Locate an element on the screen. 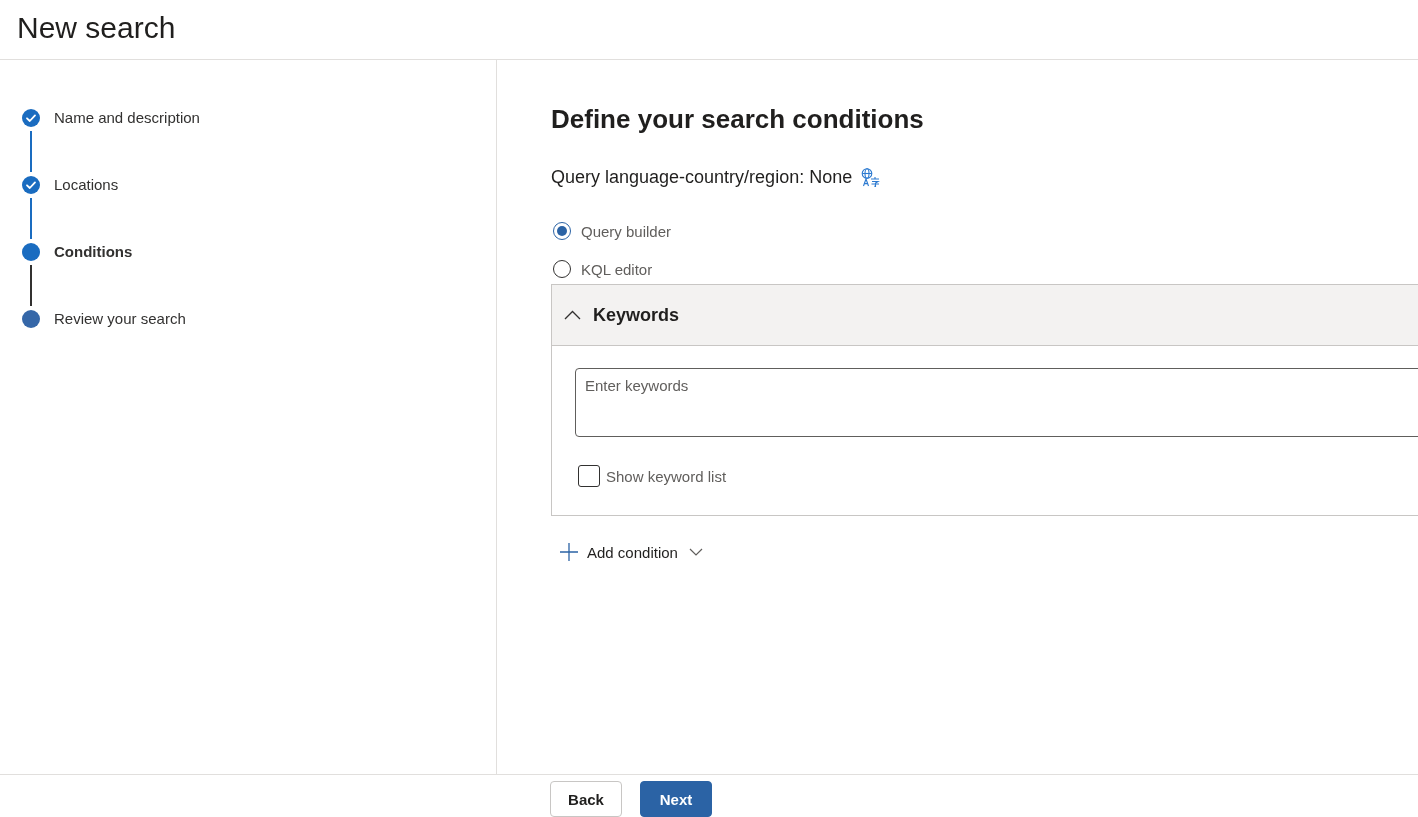  radio-option: Query builder is located at coordinates (612, 231).